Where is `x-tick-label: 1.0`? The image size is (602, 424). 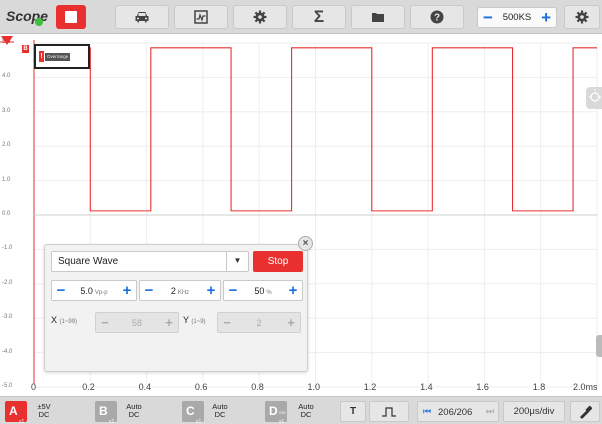 x-tick-label: 1.0 is located at coordinates (314, 387).